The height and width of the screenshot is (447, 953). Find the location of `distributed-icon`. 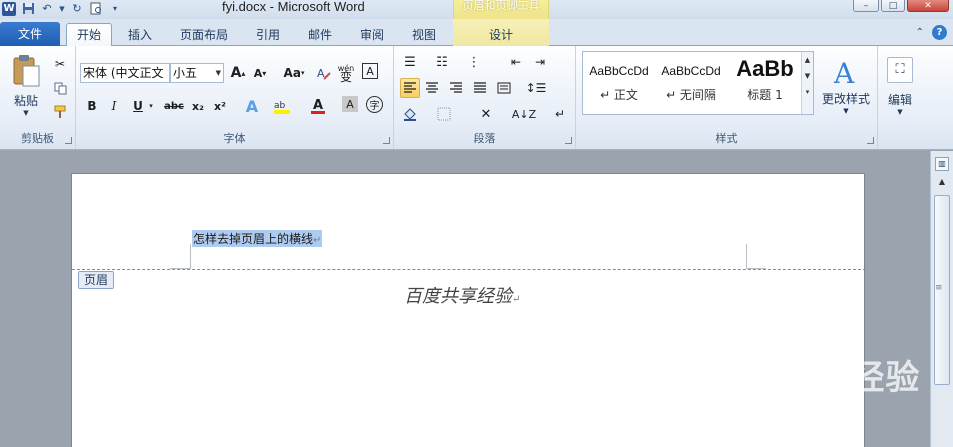

distributed-icon is located at coordinates (504, 88).